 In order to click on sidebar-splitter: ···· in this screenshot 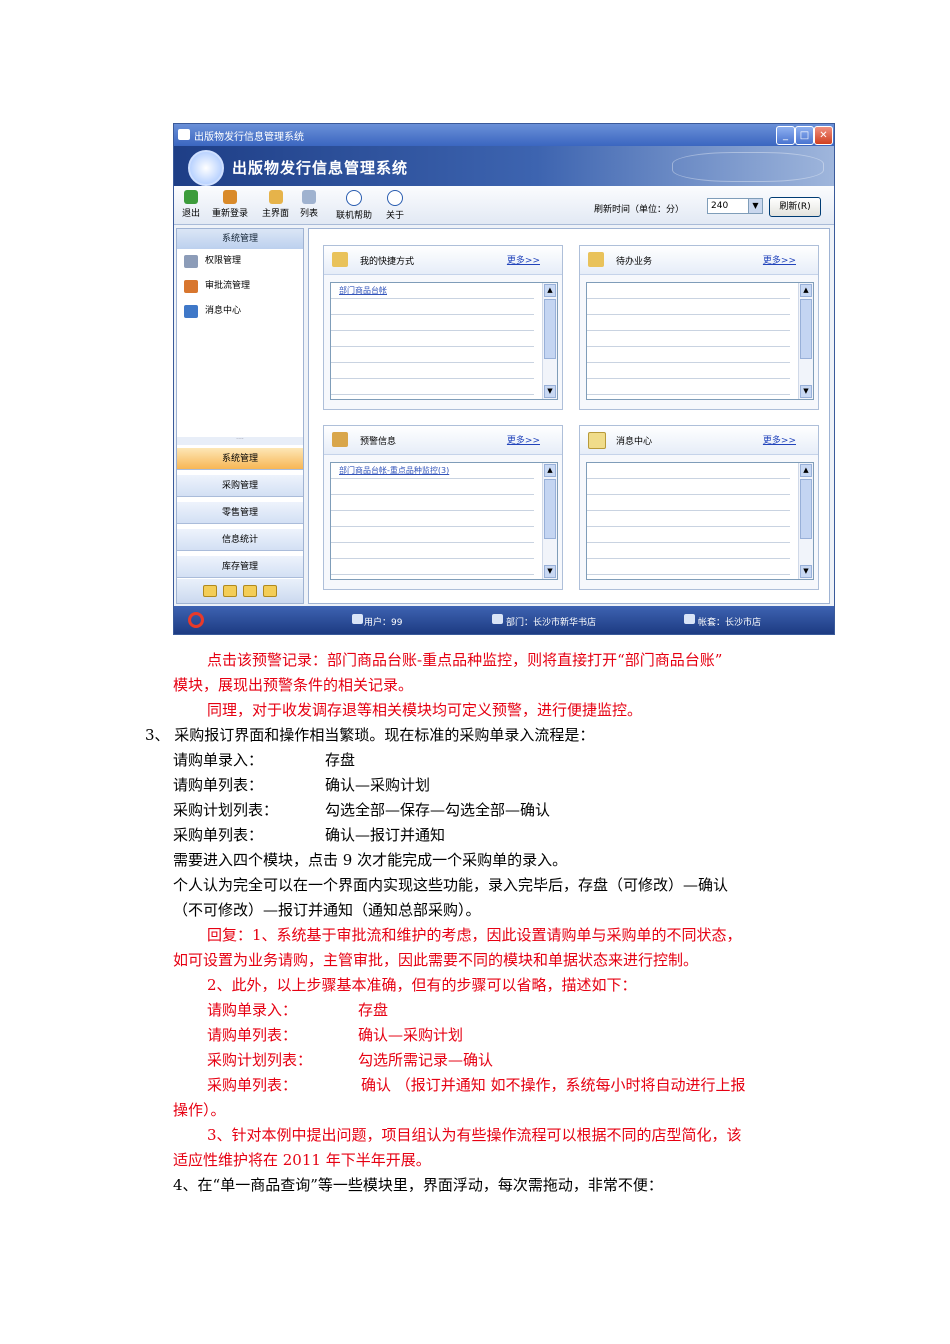, I will do `click(240, 441)`.